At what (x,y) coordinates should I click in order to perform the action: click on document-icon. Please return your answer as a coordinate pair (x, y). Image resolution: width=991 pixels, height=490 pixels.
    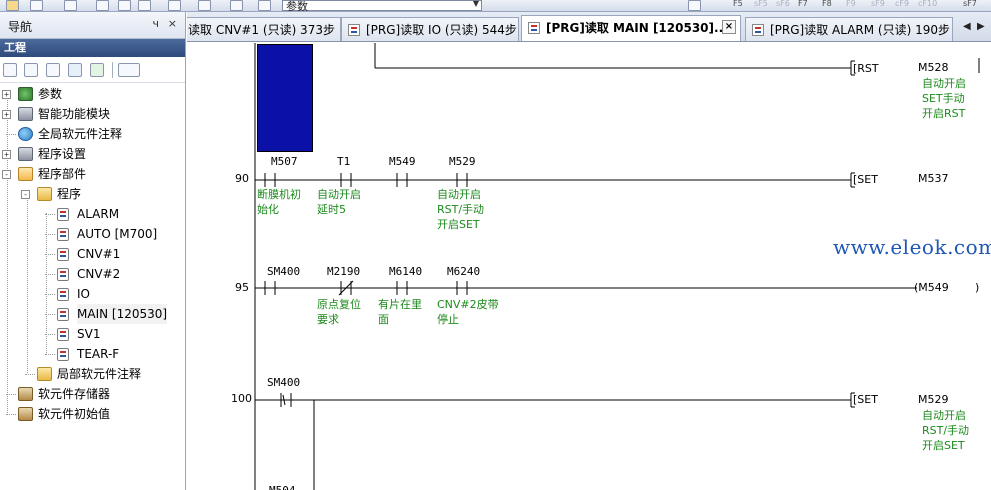
    Looking at the image, I should click on (694, 5).